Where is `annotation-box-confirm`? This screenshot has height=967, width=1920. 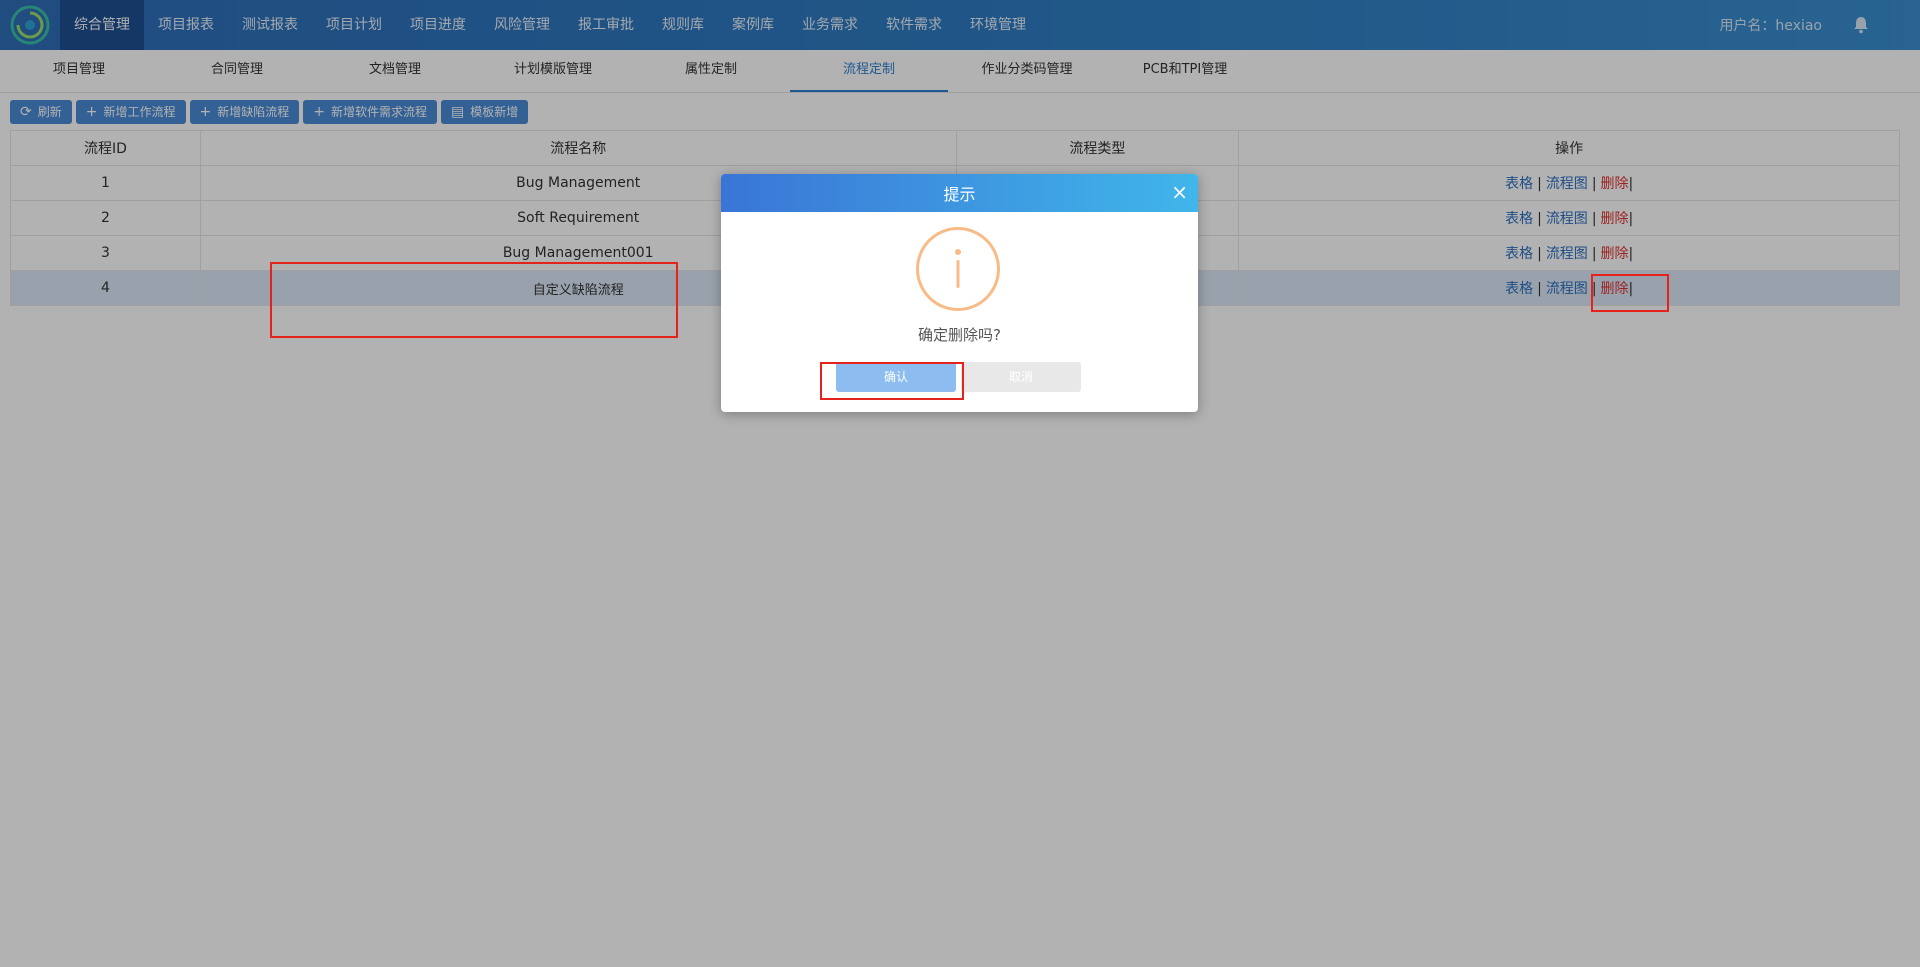 annotation-box-confirm is located at coordinates (892, 381).